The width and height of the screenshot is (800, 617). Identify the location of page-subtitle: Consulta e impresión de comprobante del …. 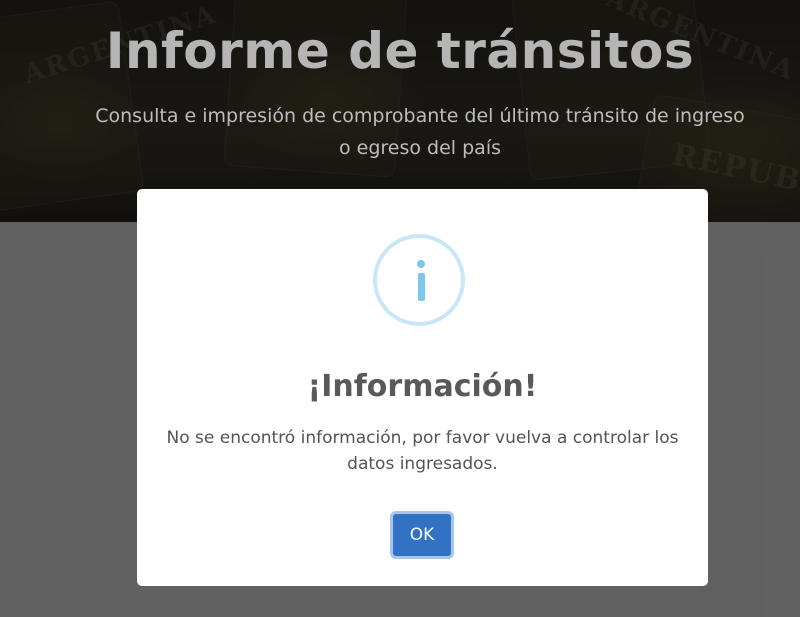
(420, 132).